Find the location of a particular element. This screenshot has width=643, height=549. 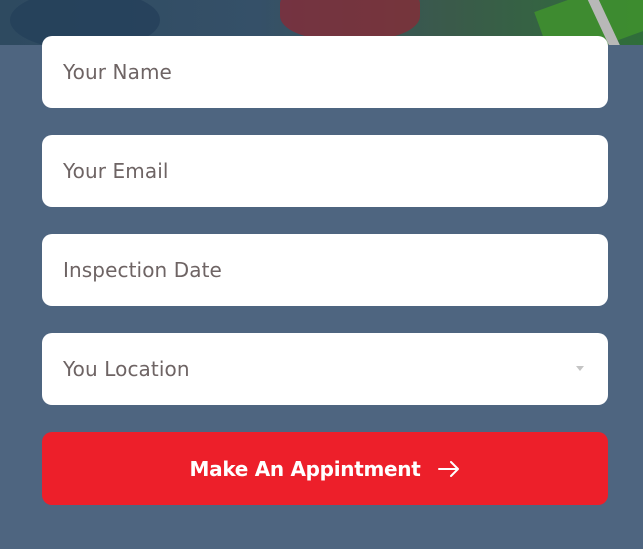

name-field-placeholder: Your Name is located at coordinates (117, 72).